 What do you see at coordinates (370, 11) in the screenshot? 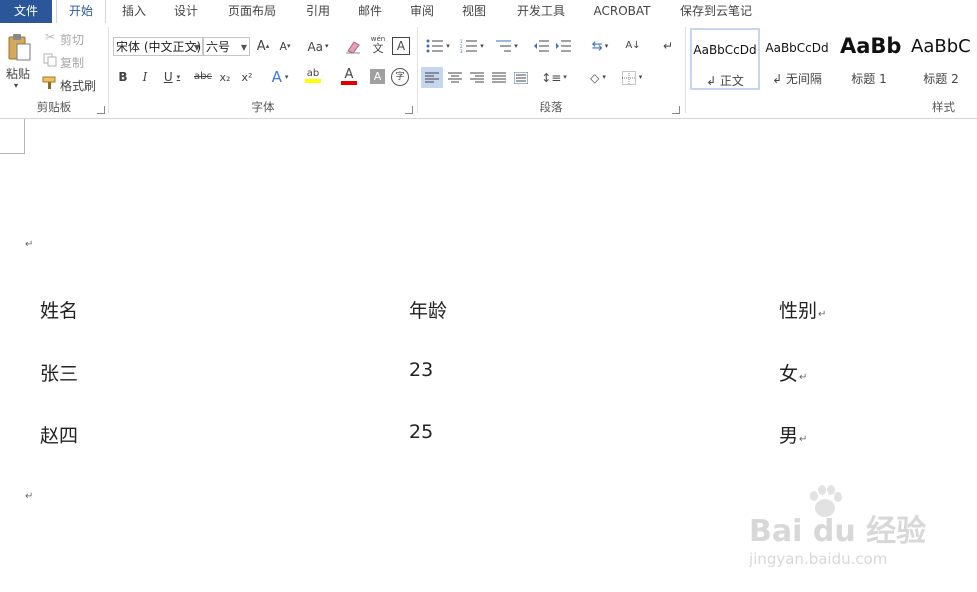
I see `tab-mailings: 邮件` at bounding box center [370, 11].